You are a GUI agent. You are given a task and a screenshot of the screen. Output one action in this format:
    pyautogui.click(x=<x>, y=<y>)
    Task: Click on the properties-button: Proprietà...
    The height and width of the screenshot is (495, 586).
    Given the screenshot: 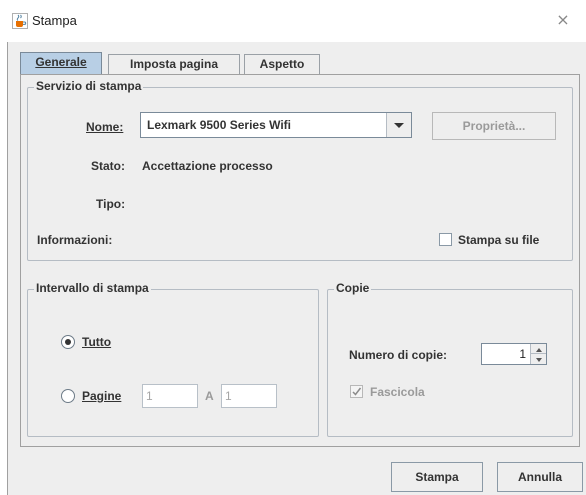 What is the action you would take?
    pyautogui.click(x=494, y=126)
    